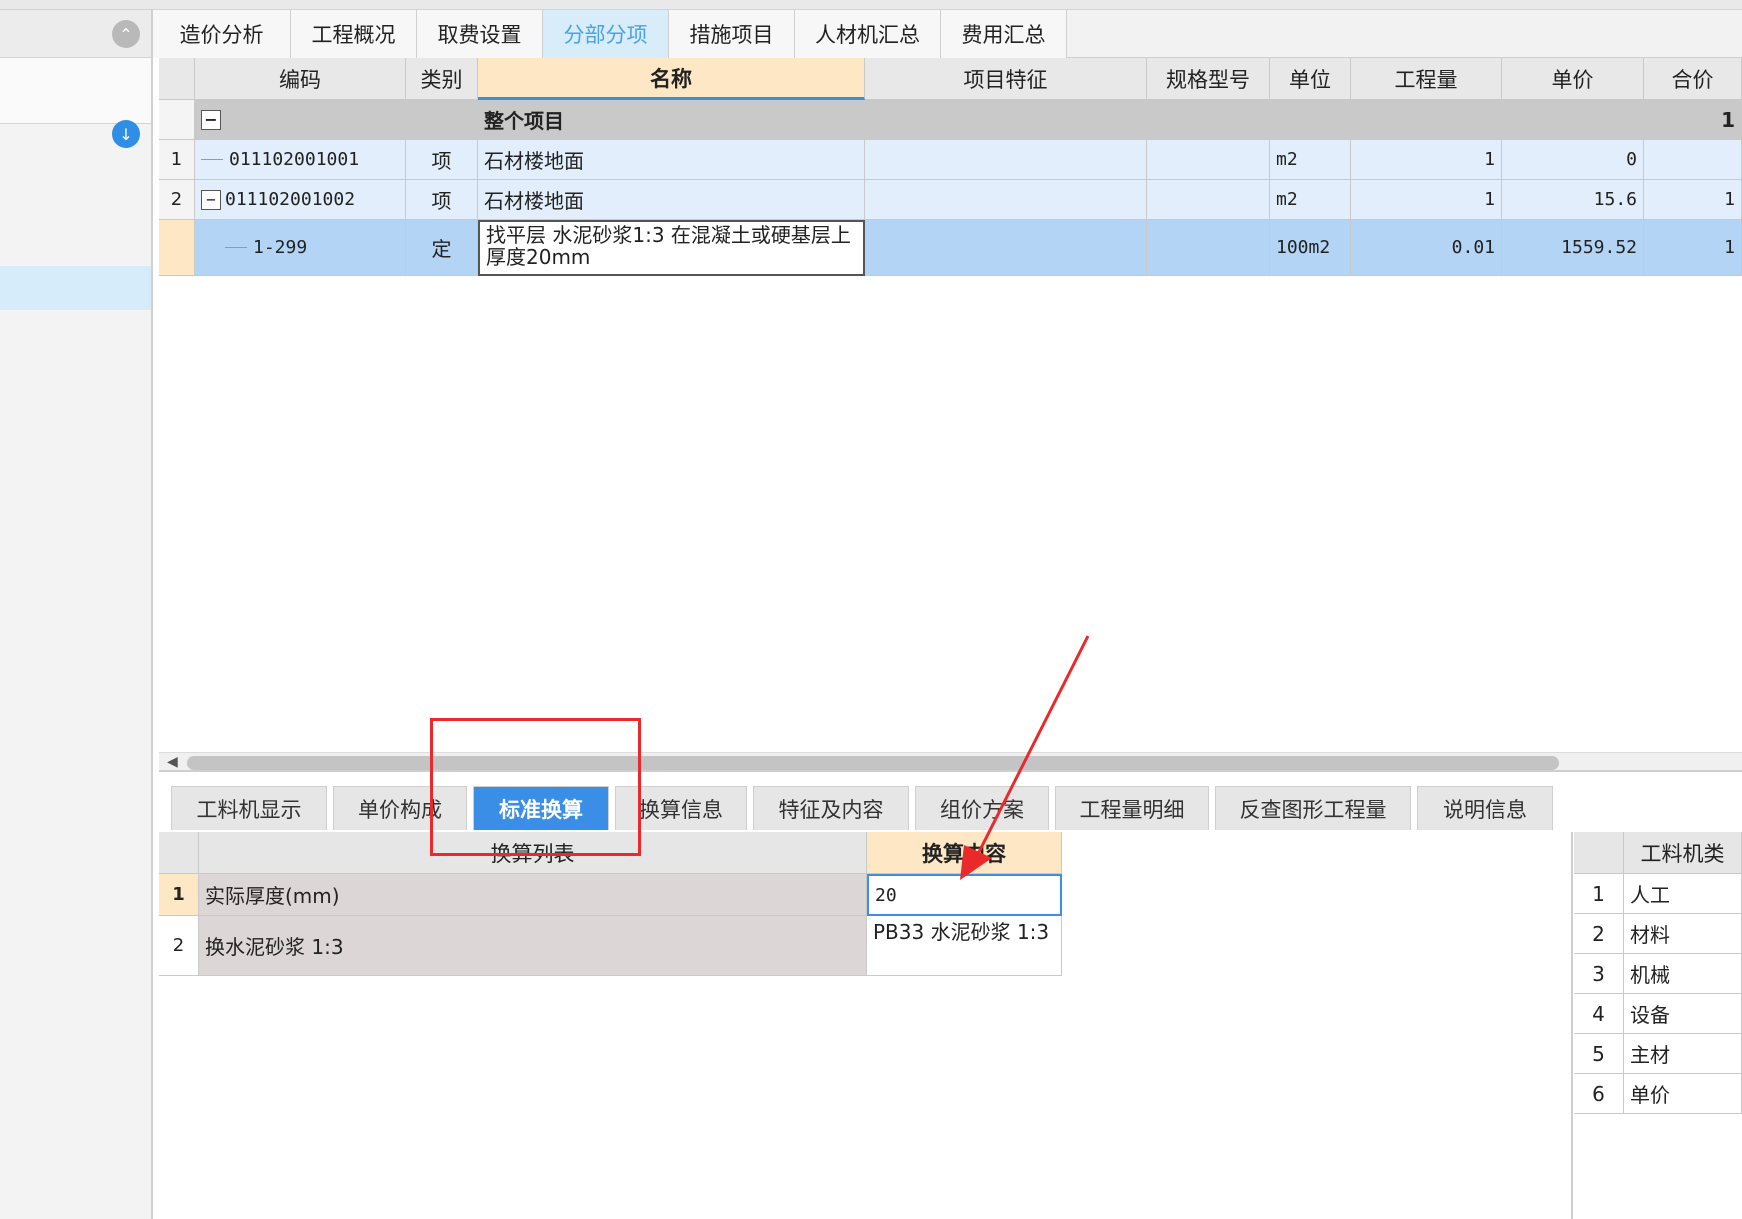 The height and width of the screenshot is (1219, 1742). What do you see at coordinates (75, 34) in the screenshot?
I see `sidebar-header: ⌃` at bounding box center [75, 34].